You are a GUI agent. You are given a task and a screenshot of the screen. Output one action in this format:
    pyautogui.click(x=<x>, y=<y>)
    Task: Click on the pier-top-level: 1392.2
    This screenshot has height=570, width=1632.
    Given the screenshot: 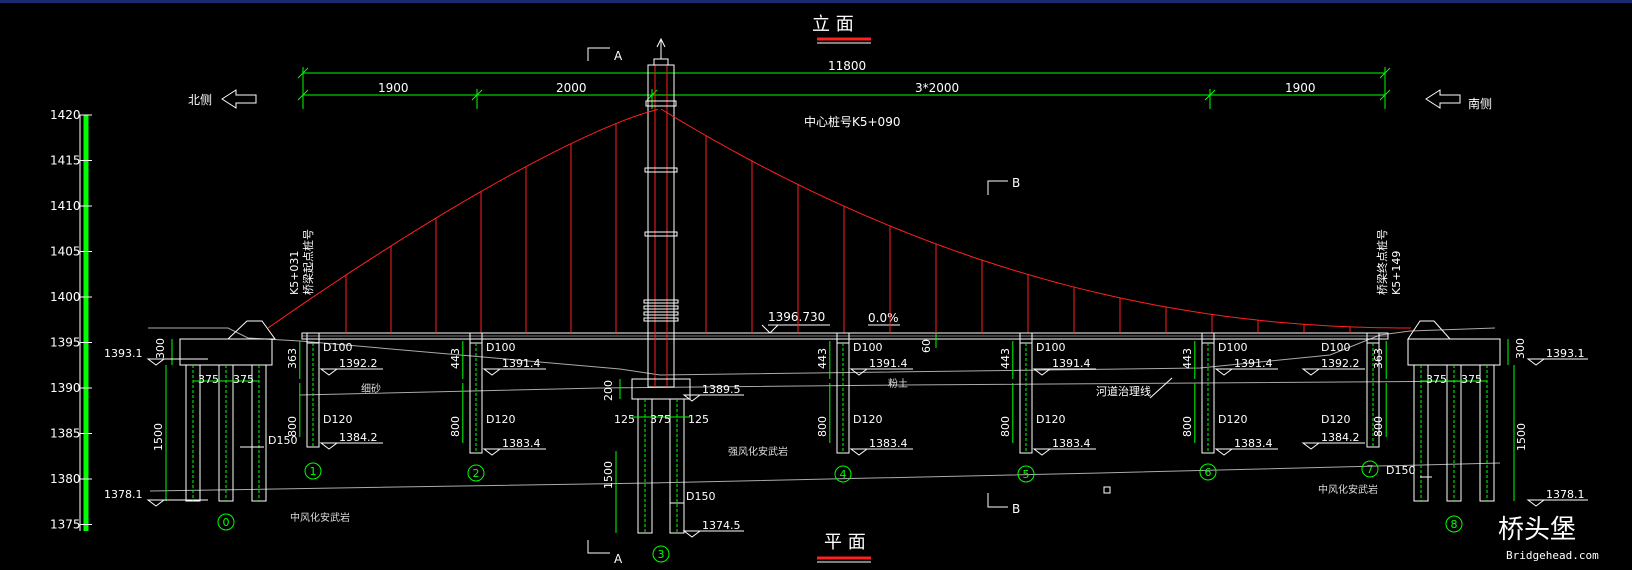 What is the action you would take?
    pyautogui.click(x=1340, y=363)
    